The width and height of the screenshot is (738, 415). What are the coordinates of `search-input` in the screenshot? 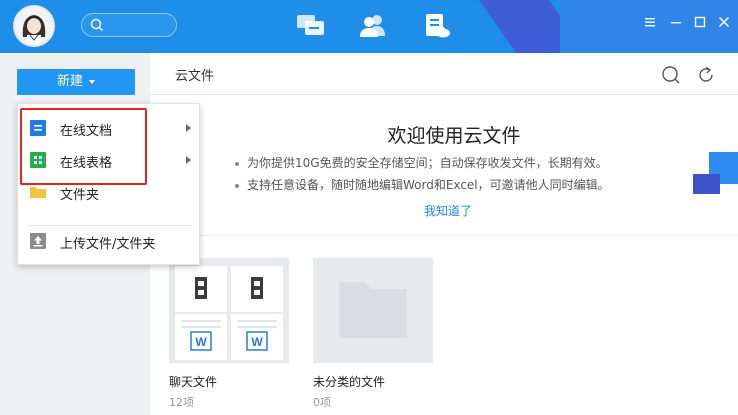 It's located at (129, 25).